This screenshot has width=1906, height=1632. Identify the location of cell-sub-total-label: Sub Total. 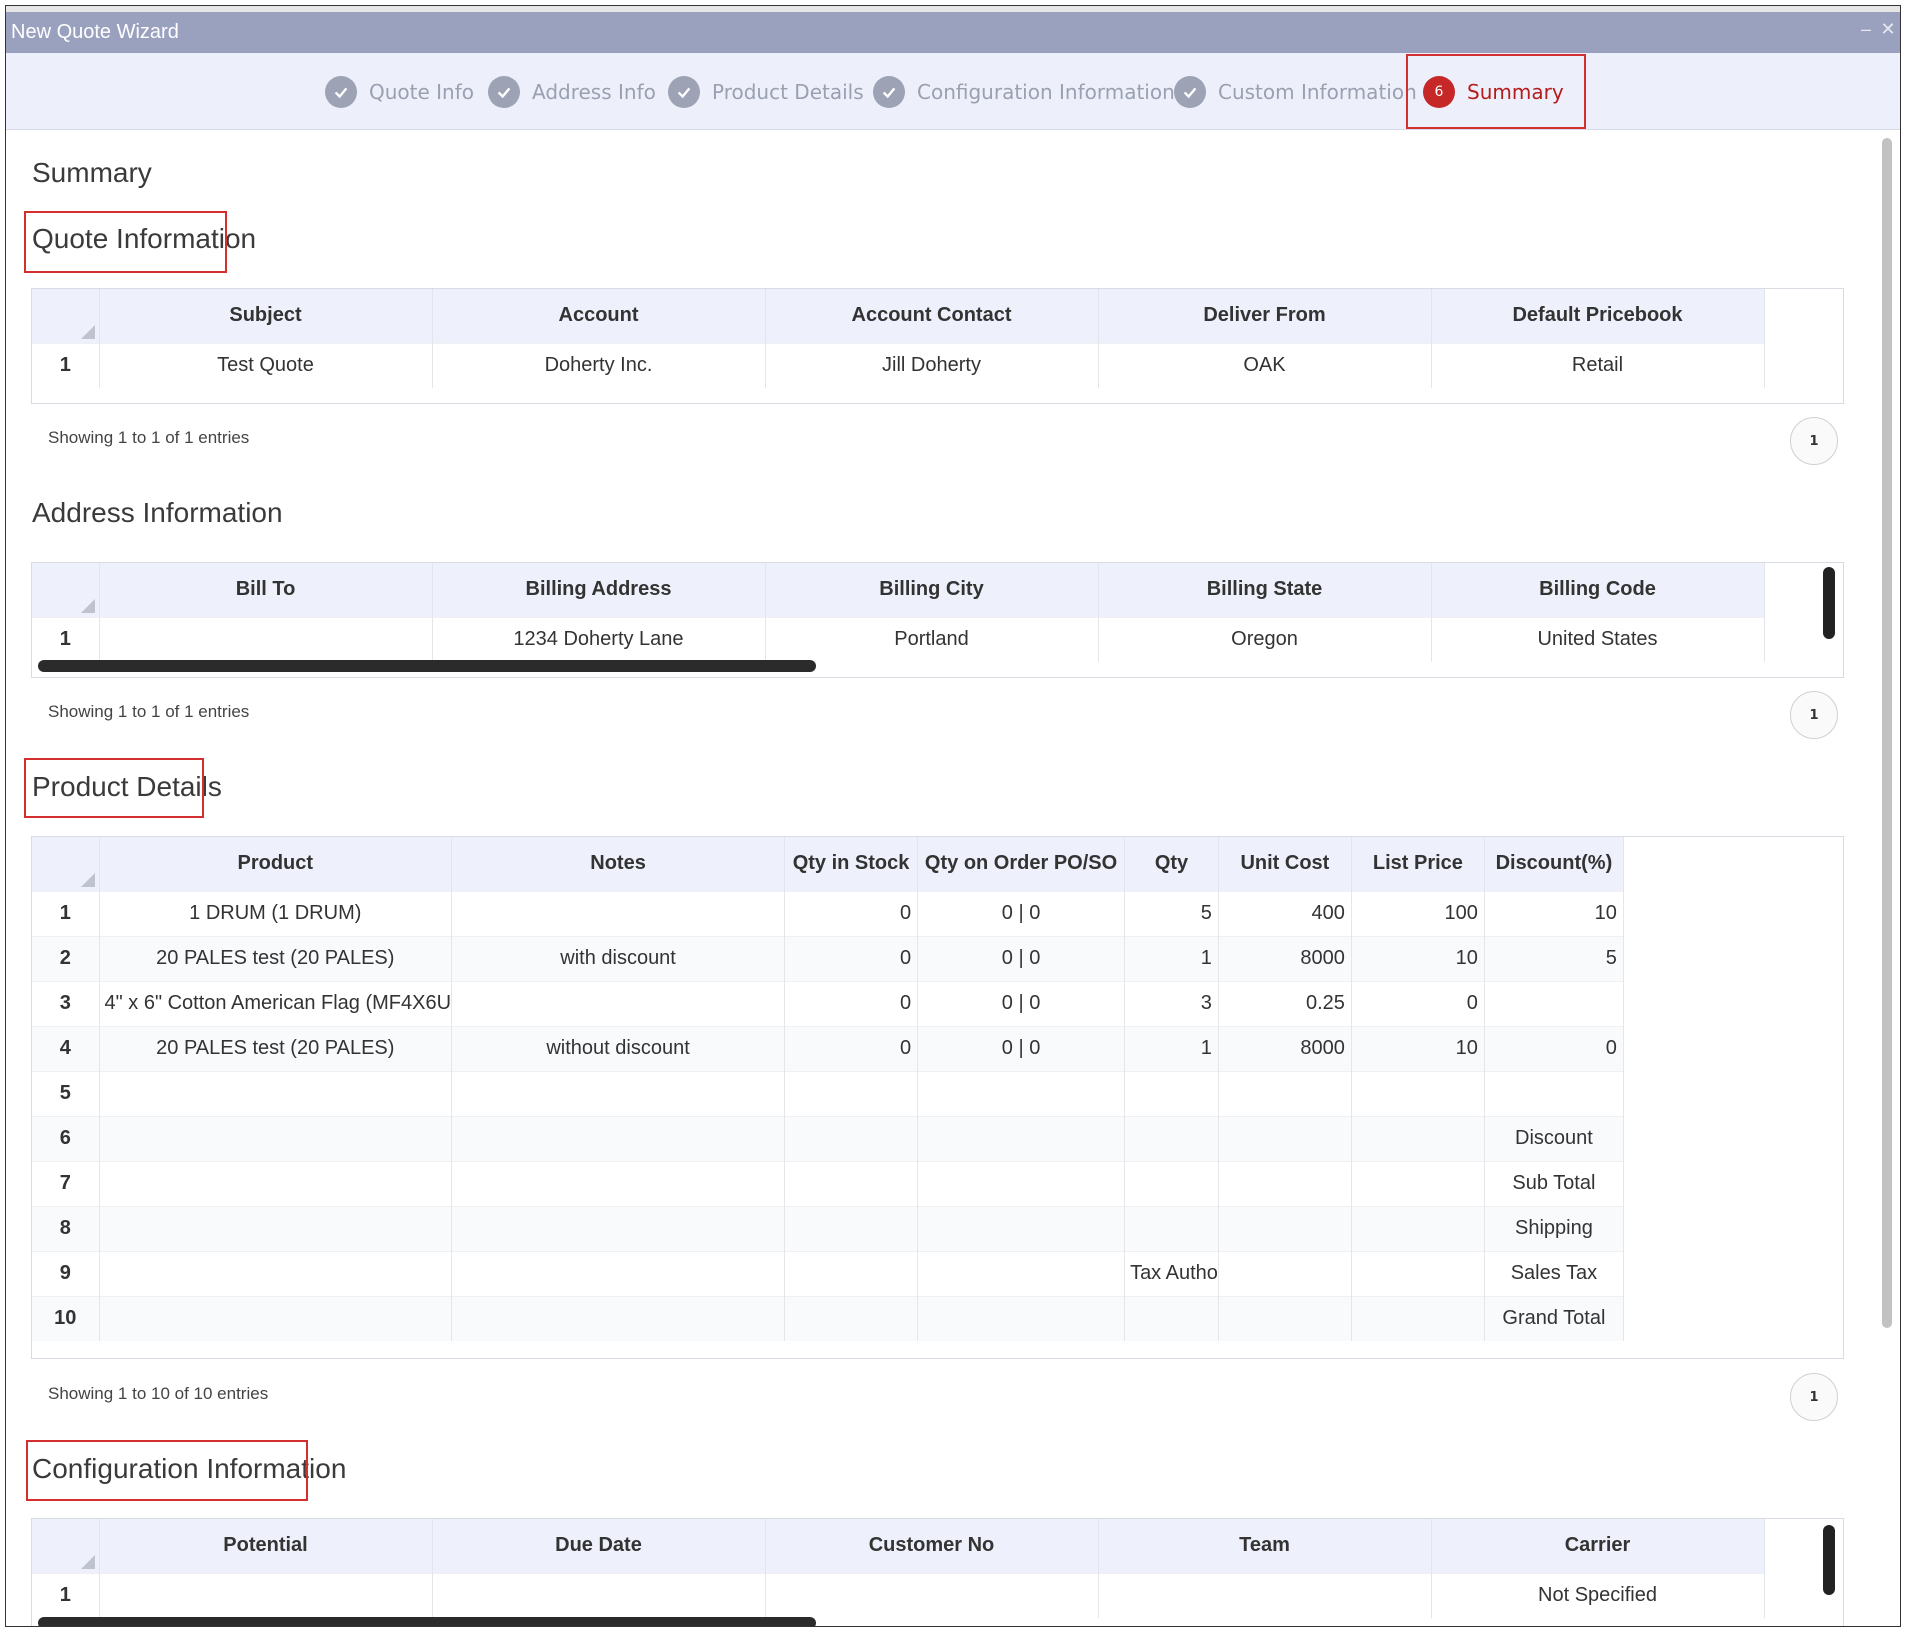
(1554, 1183).